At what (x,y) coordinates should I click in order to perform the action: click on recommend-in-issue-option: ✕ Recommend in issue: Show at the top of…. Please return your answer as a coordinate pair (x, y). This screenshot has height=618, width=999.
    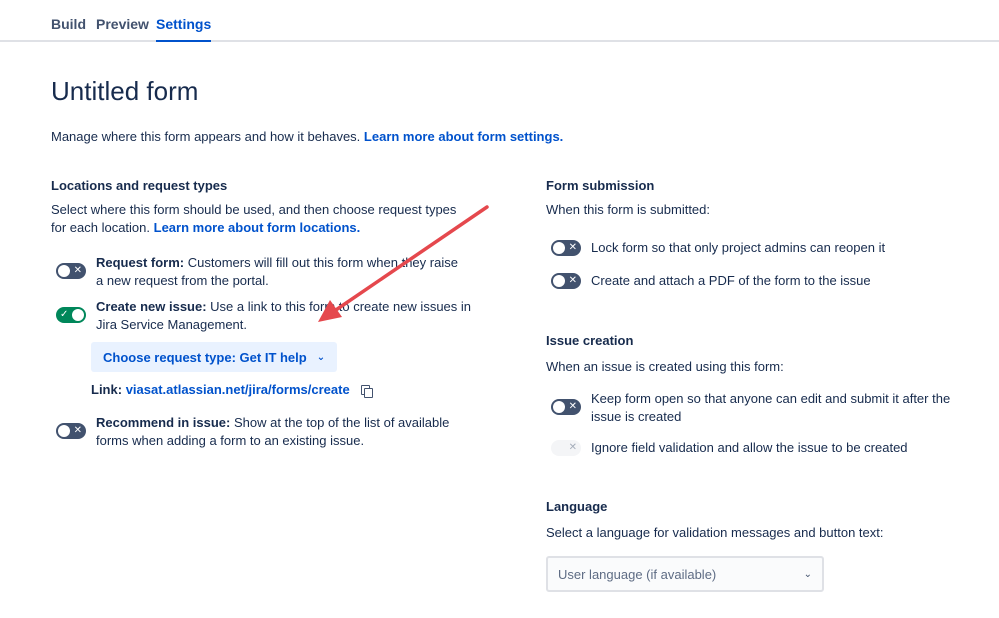
    Looking at the image, I should click on (252, 432).